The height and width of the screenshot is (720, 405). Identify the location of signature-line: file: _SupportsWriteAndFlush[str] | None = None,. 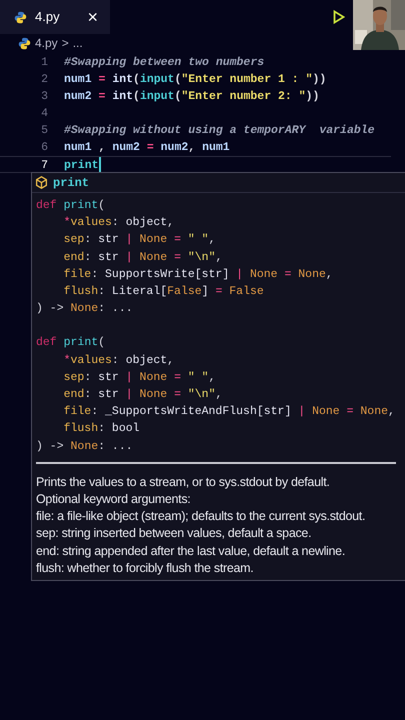
(229, 412).